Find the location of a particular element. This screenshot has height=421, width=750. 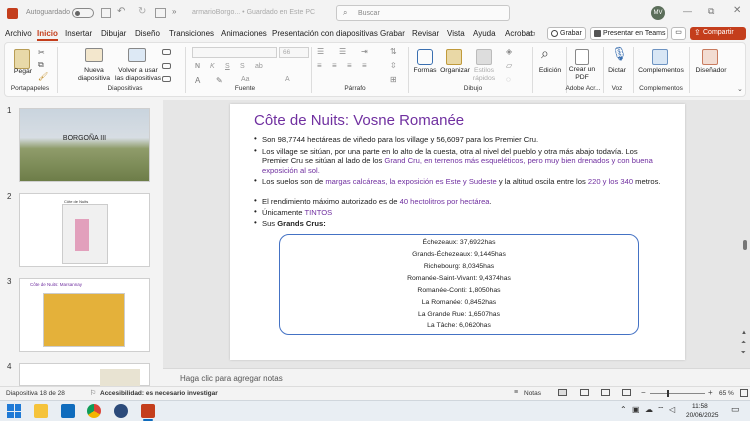

file-explorer-icon is located at coordinates (41, 411).